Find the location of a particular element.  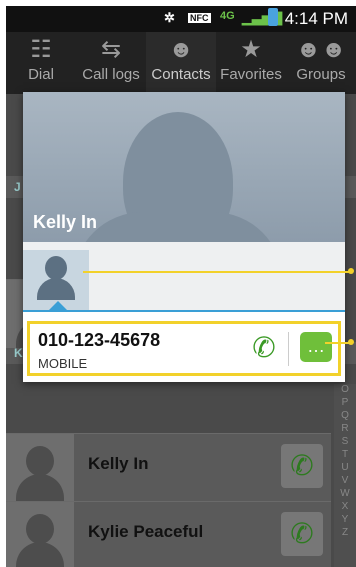

index-letter: O is located at coordinates (345, 390).